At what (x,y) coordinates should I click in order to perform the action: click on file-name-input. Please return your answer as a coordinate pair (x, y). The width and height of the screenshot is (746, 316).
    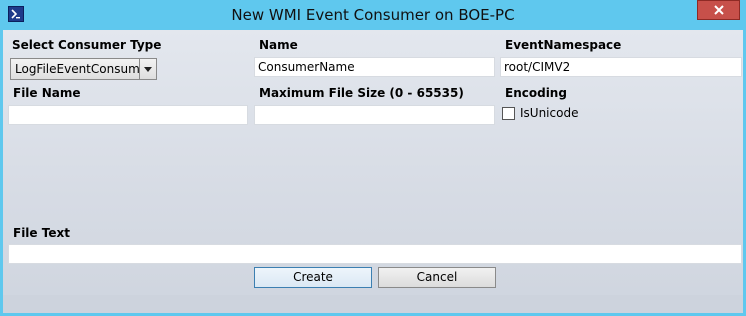
    Looking at the image, I should click on (128, 115).